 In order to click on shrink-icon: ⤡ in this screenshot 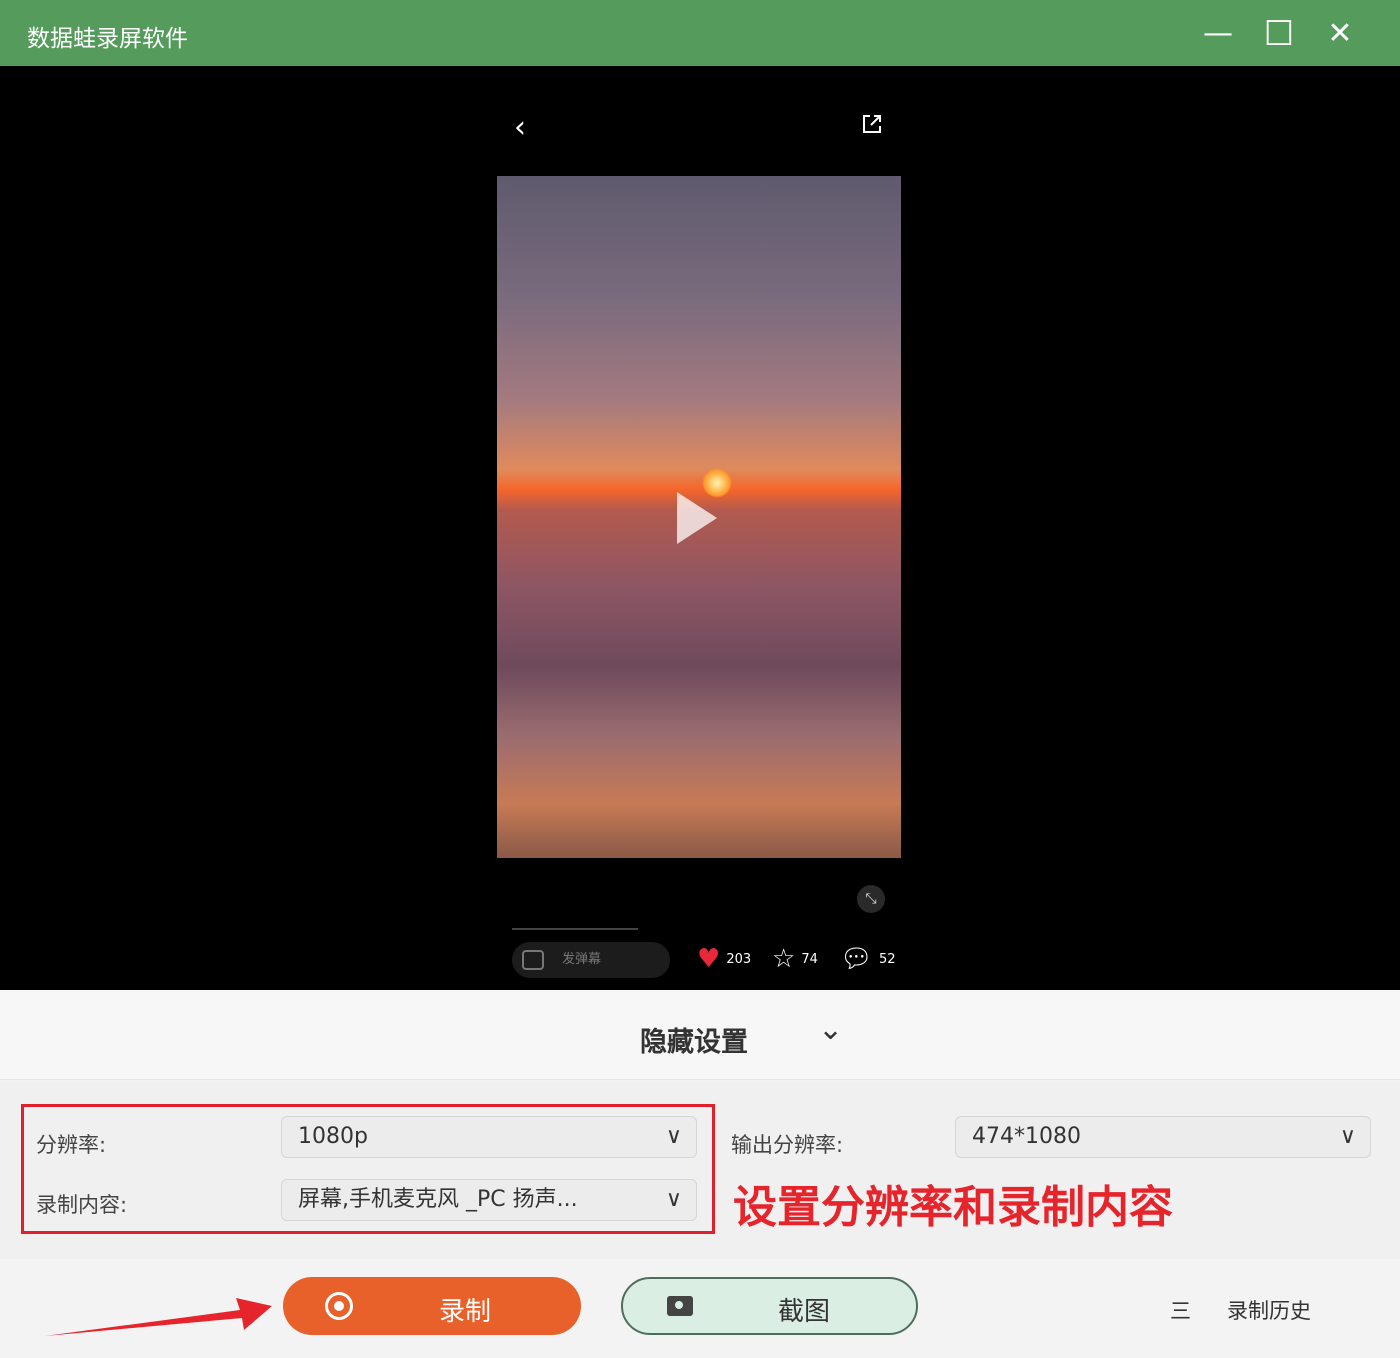, I will do `click(871, 899)`.